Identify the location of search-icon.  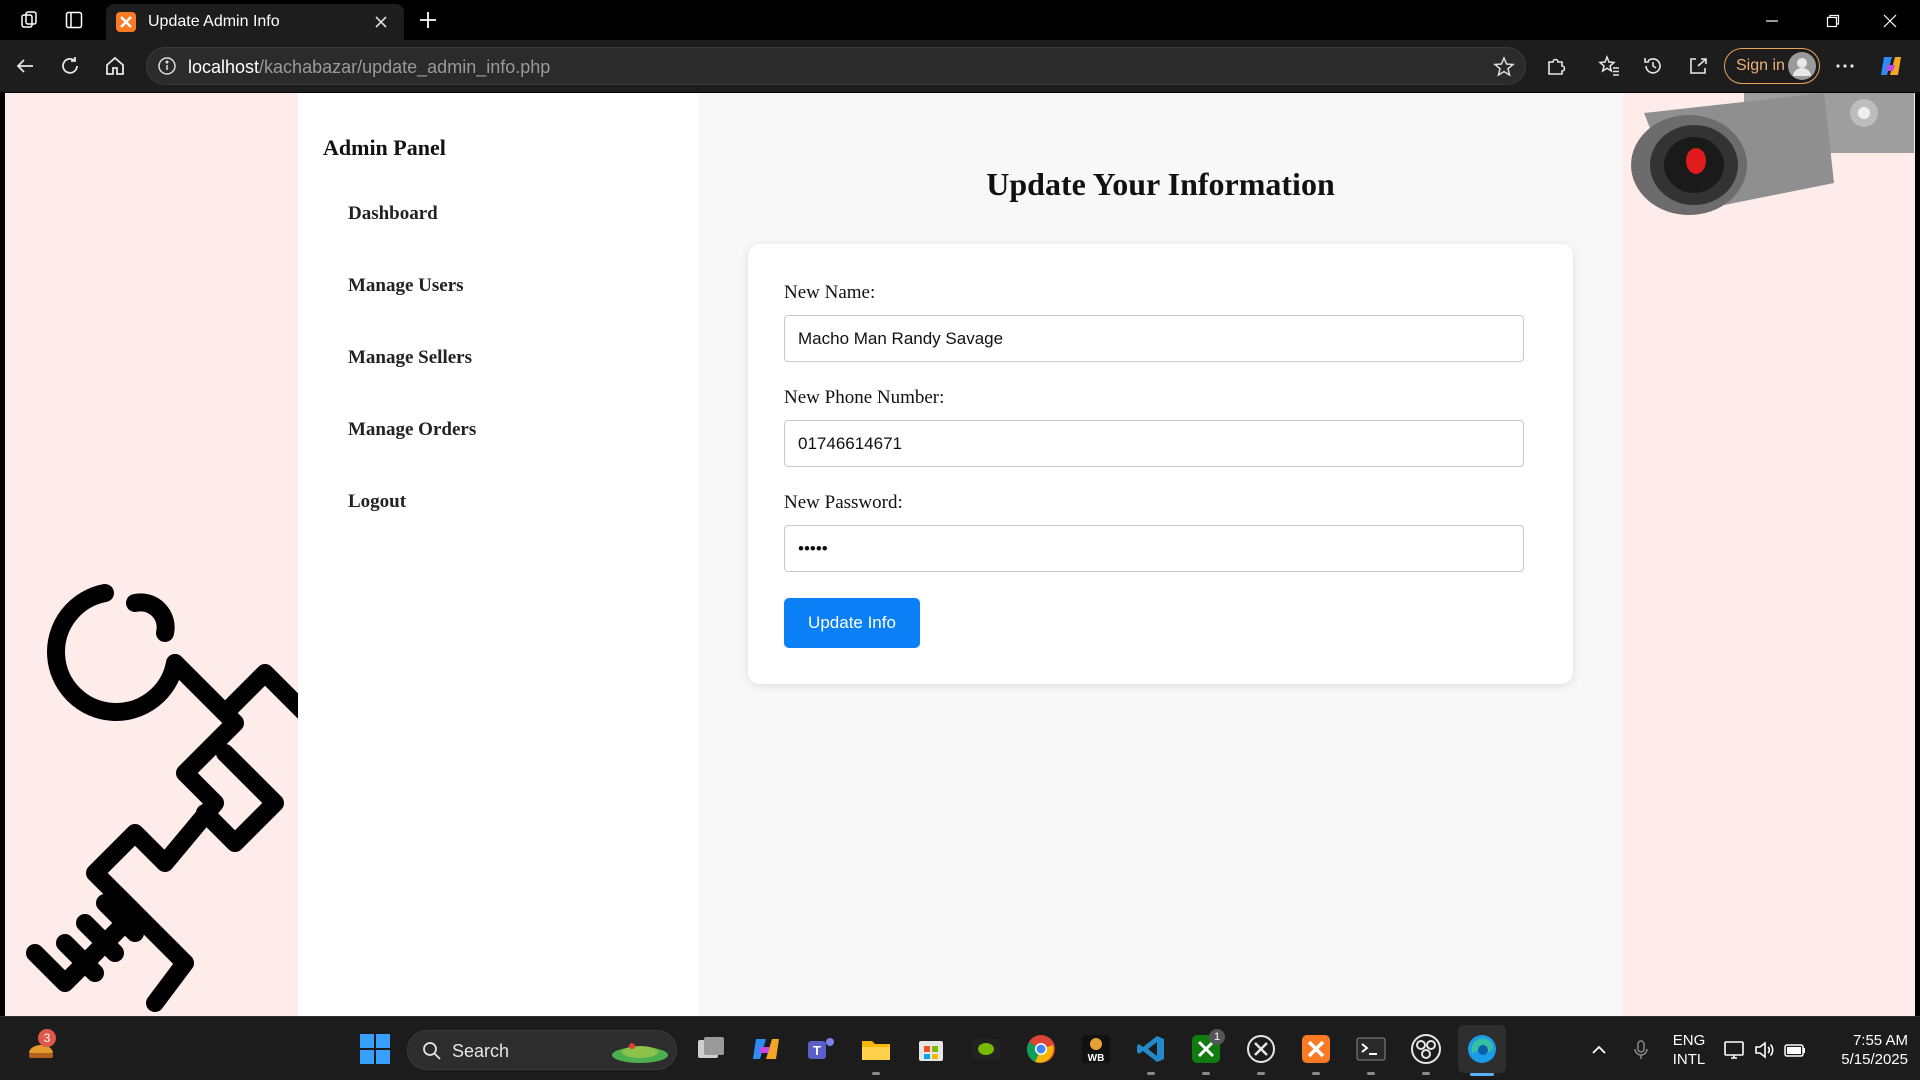
(432, 1051).